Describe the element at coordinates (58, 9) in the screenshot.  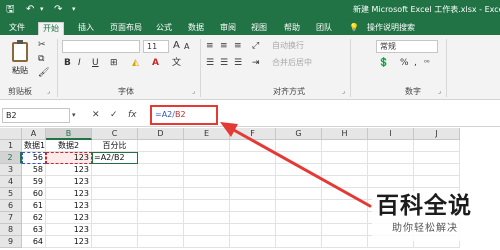
I see `redo-icon: ↷` at that location.